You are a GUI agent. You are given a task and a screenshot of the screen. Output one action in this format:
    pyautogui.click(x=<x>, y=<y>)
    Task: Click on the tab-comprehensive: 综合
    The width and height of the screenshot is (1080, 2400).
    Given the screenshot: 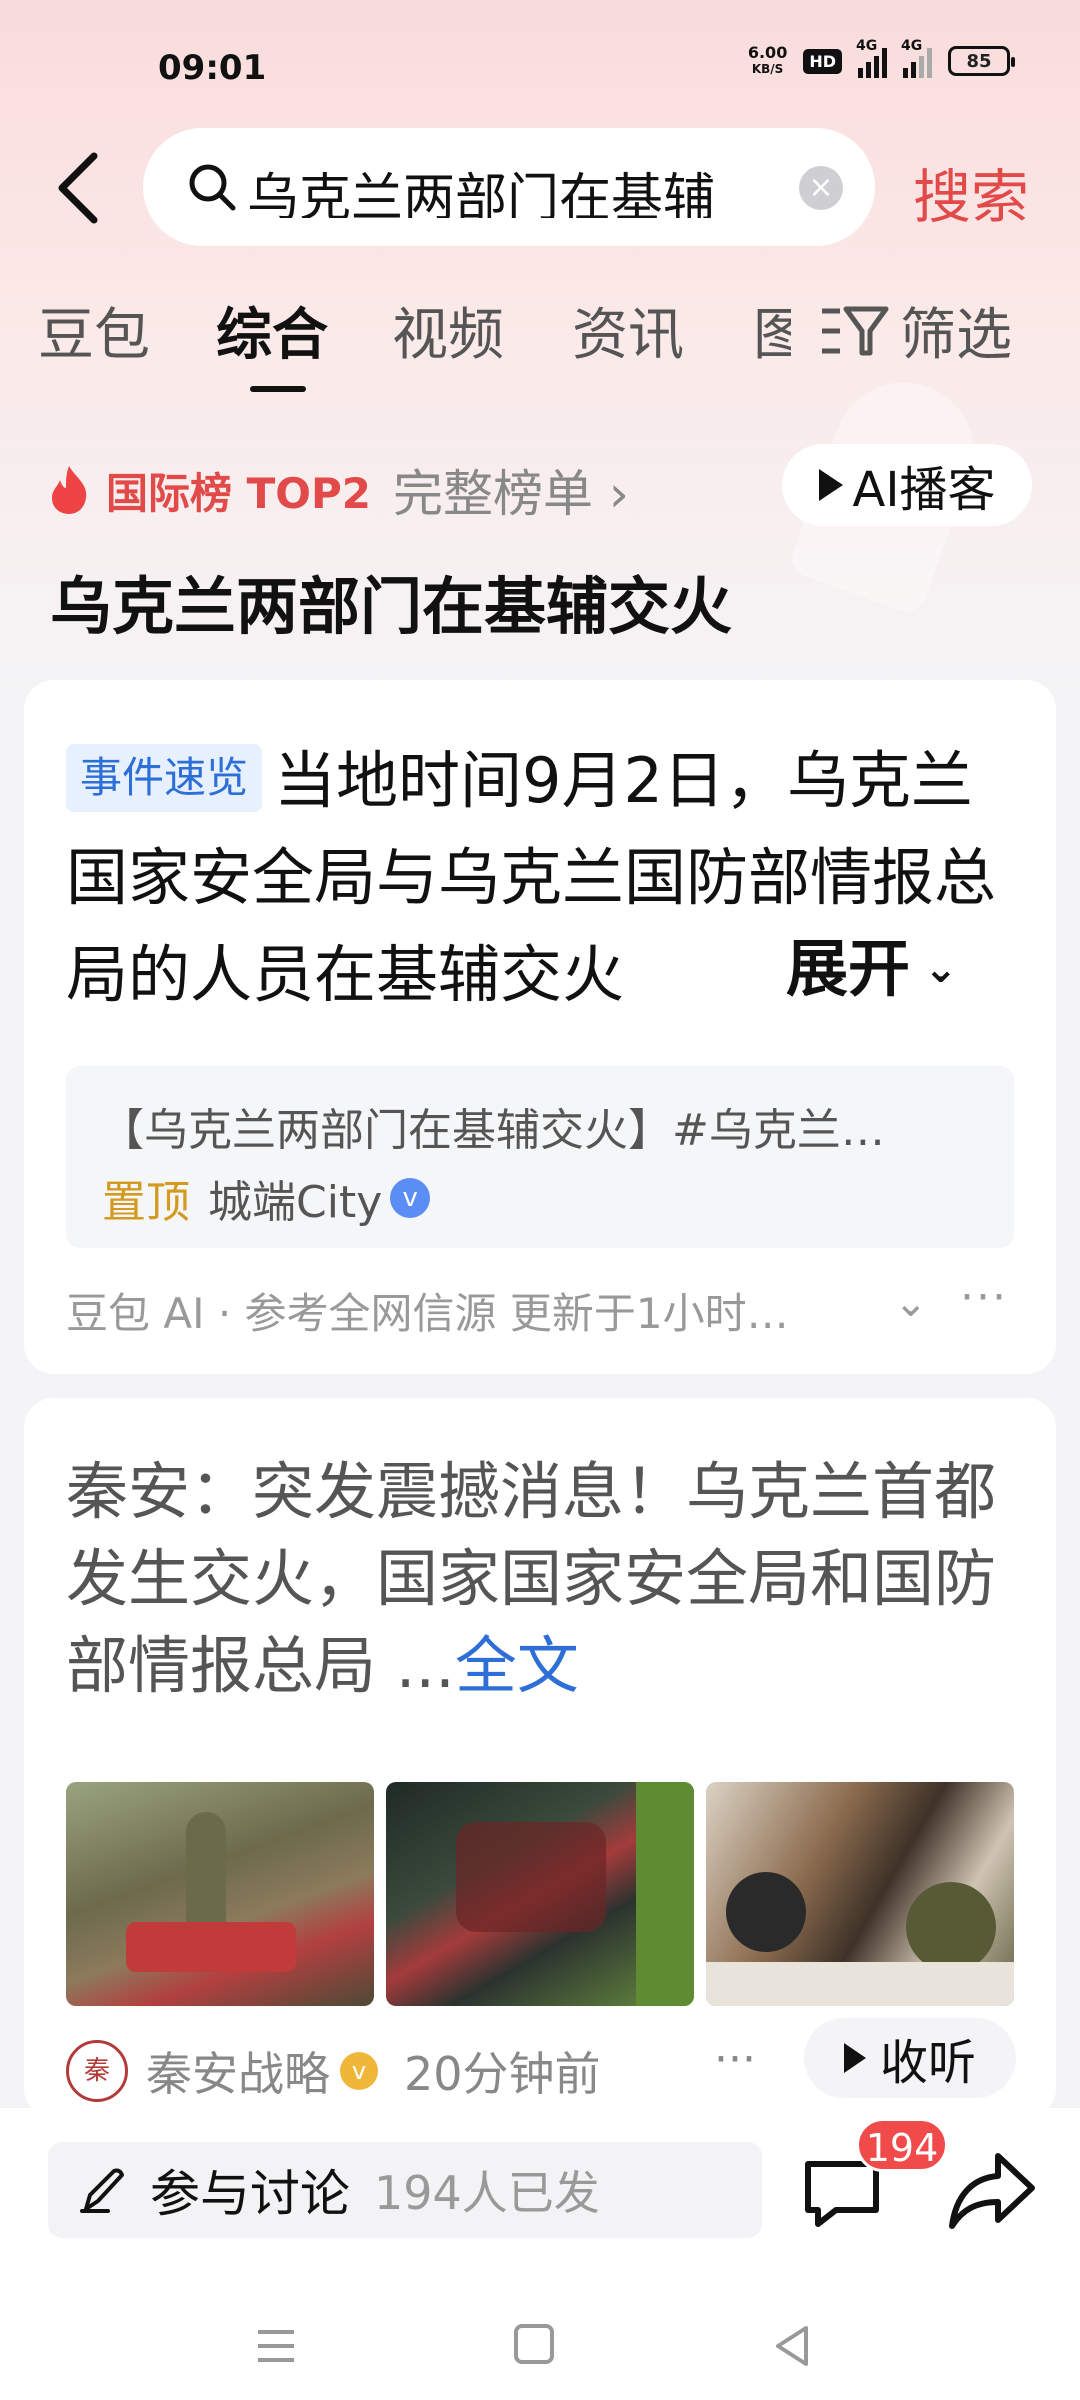 What is the action you would take?
    pyautogui.click(x=272, y=330)
    